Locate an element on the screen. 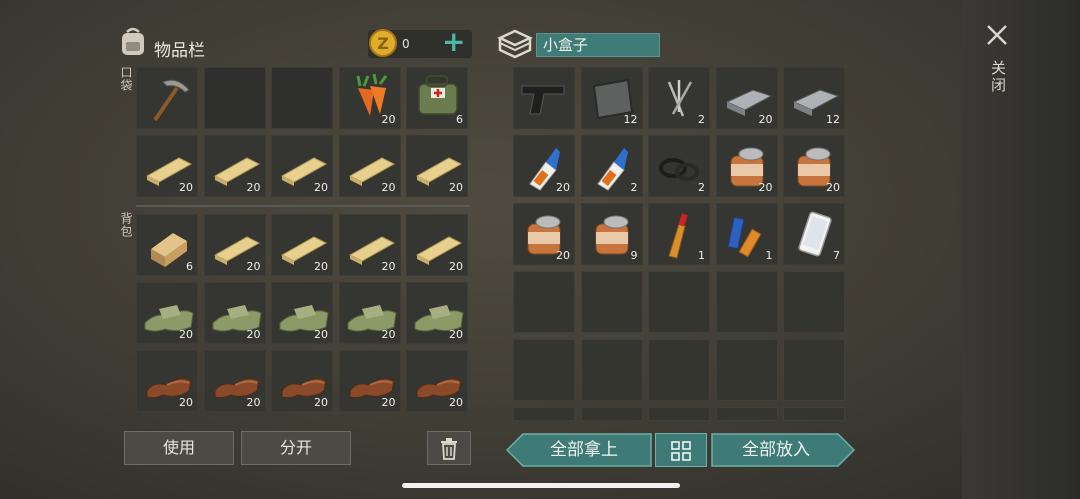 Image resolution: width=1080 pixels, height=499 pixels. item-quantity: 7 is located at coordinates (836, 255).